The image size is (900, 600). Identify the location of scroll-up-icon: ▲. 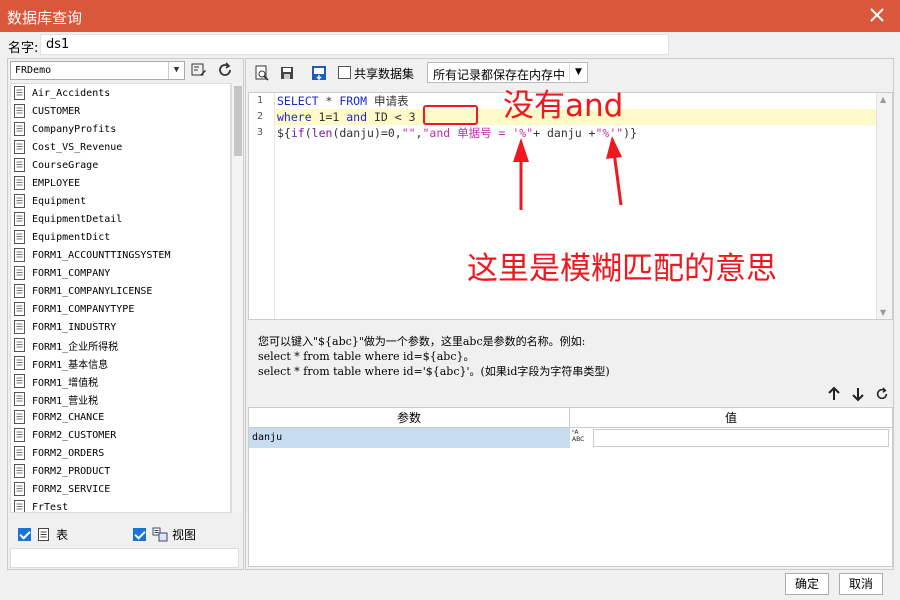
(883, 99).